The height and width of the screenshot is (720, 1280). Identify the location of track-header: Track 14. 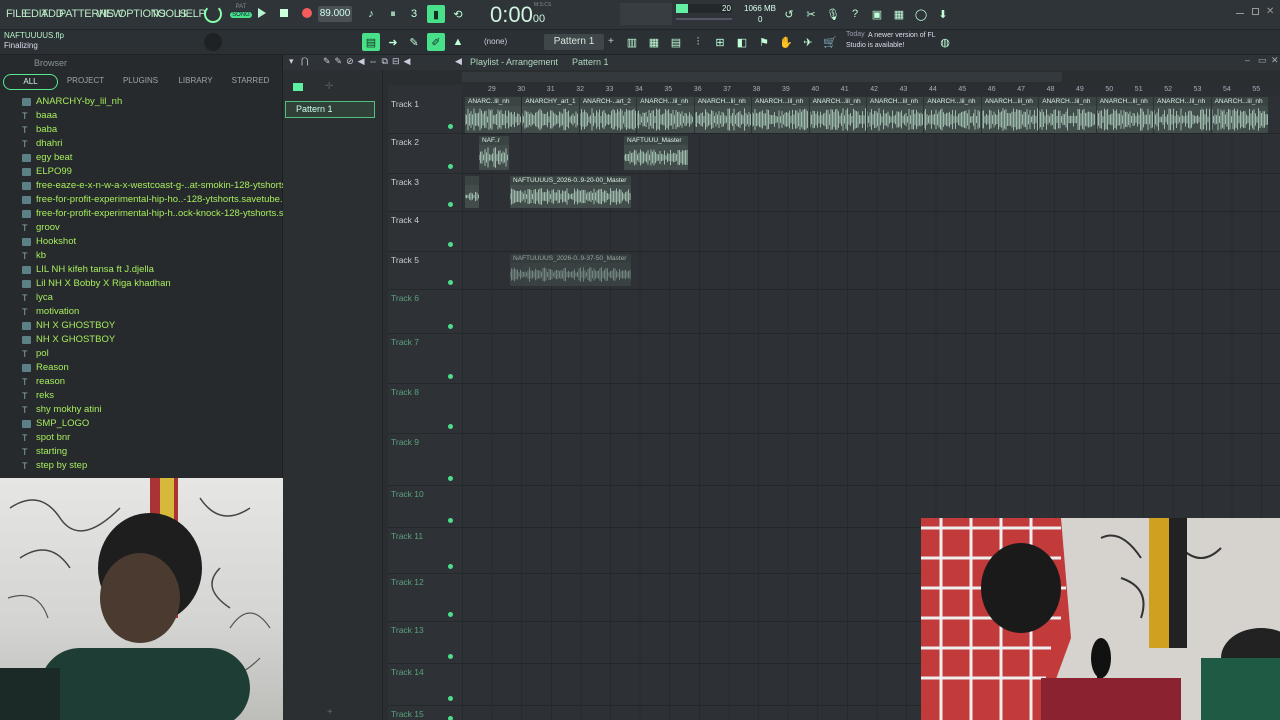
(425, 685).